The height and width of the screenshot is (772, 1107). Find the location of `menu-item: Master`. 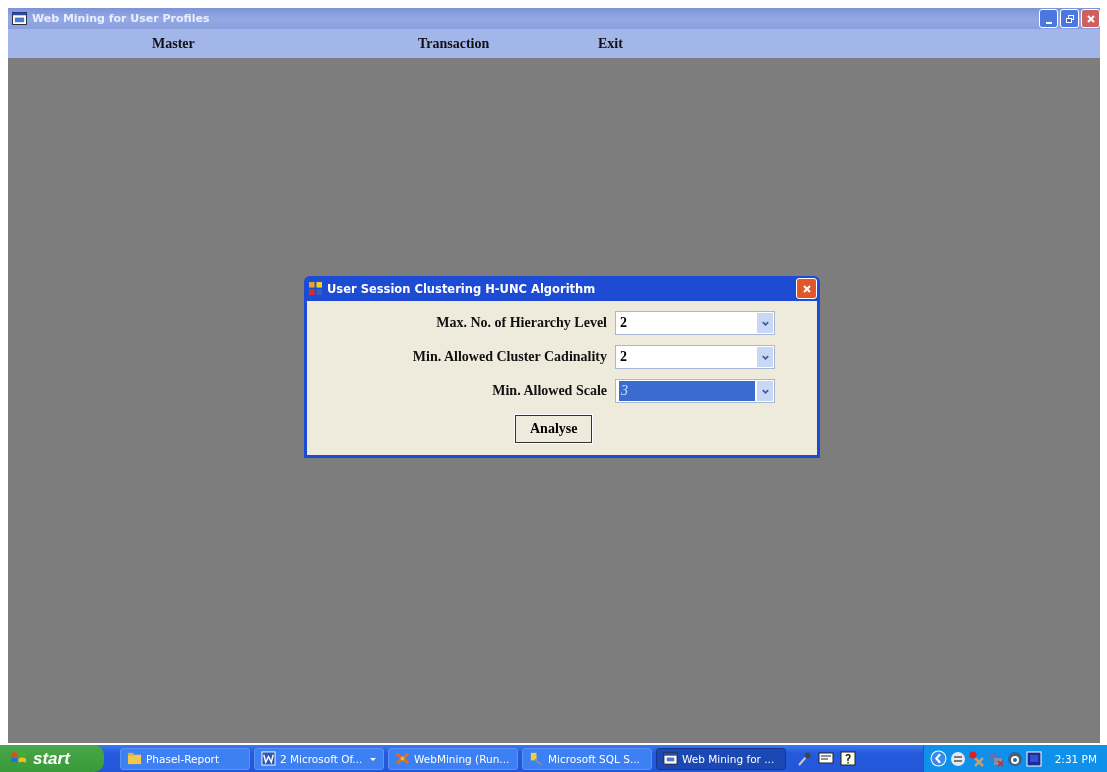

menu-item: Master is located at coordinates (173, 43).